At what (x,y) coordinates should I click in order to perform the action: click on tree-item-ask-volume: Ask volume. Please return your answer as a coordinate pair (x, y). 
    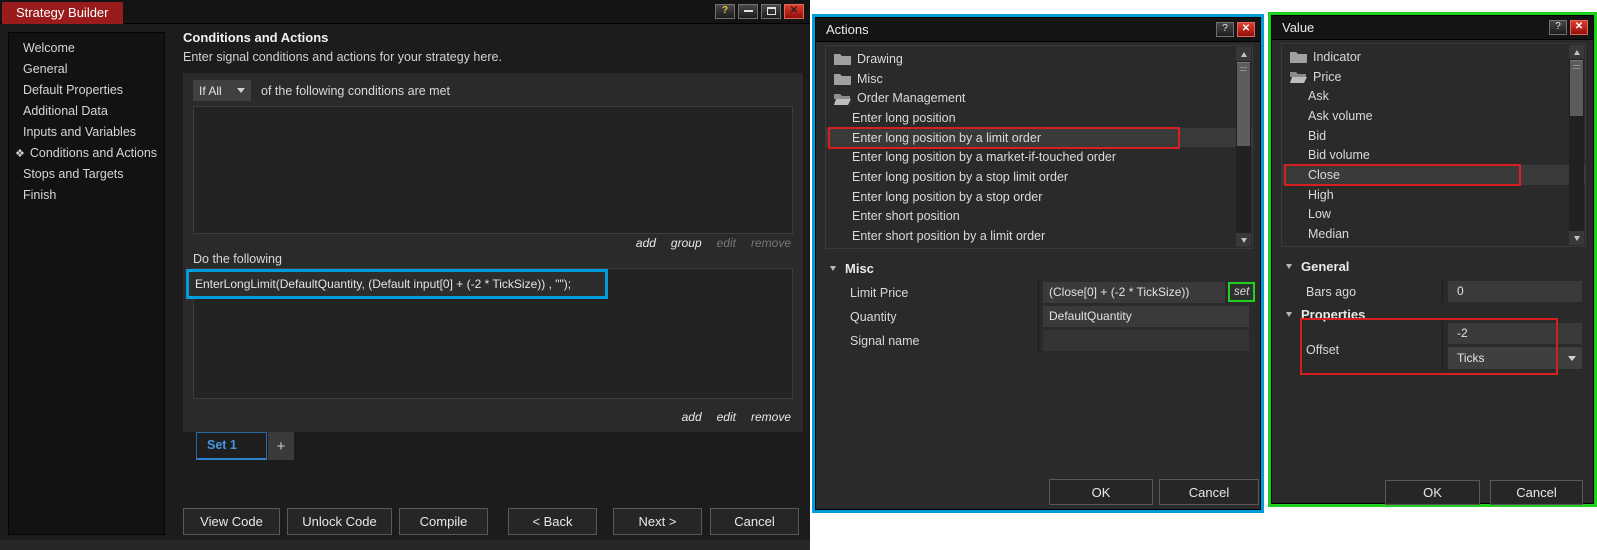
    Looking at the image, I should click on (1433, 116).